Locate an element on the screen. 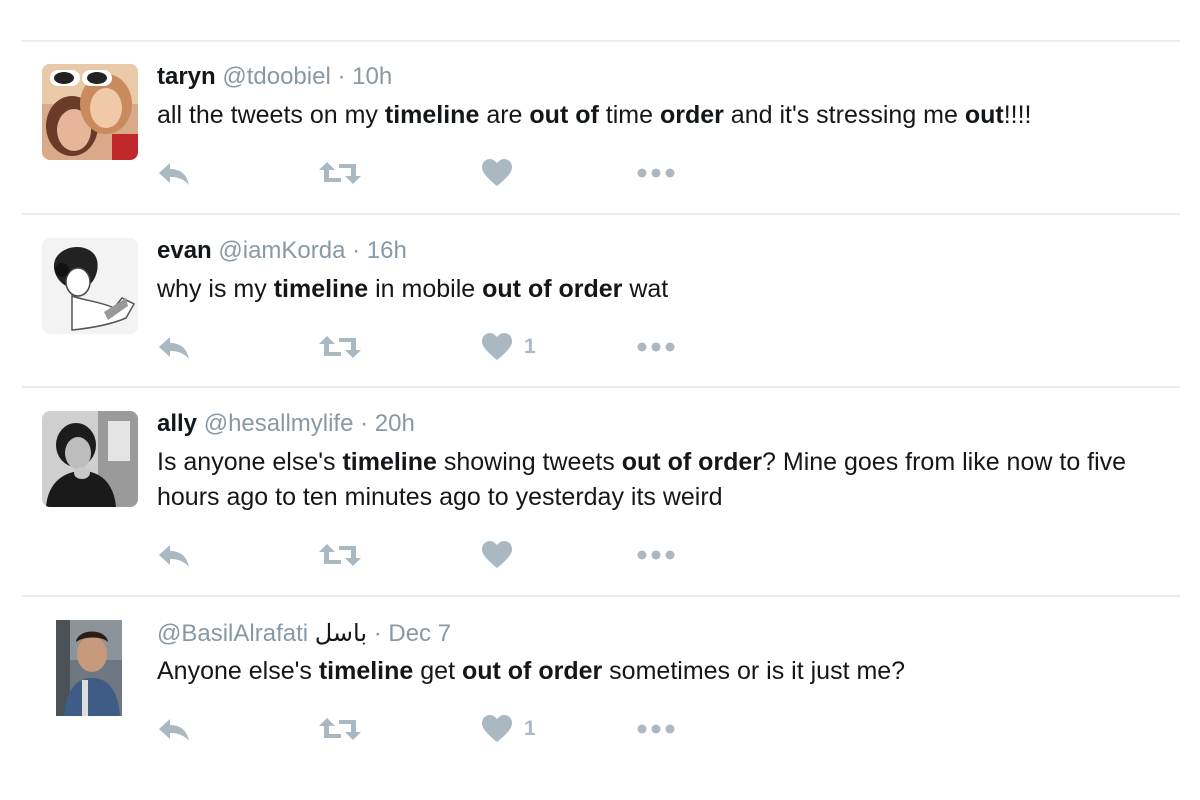  tweet-header: evan @iamKorda · 16h is located at coordinates (282, 251).